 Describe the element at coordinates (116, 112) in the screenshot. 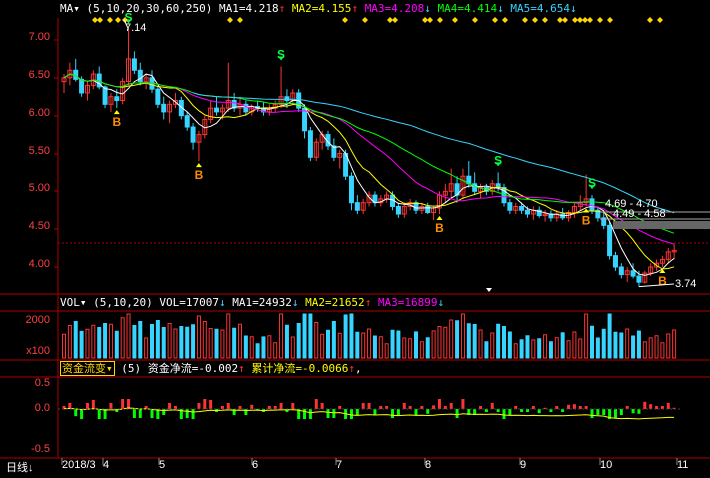

I see `buy-arrow-icon` at that location.